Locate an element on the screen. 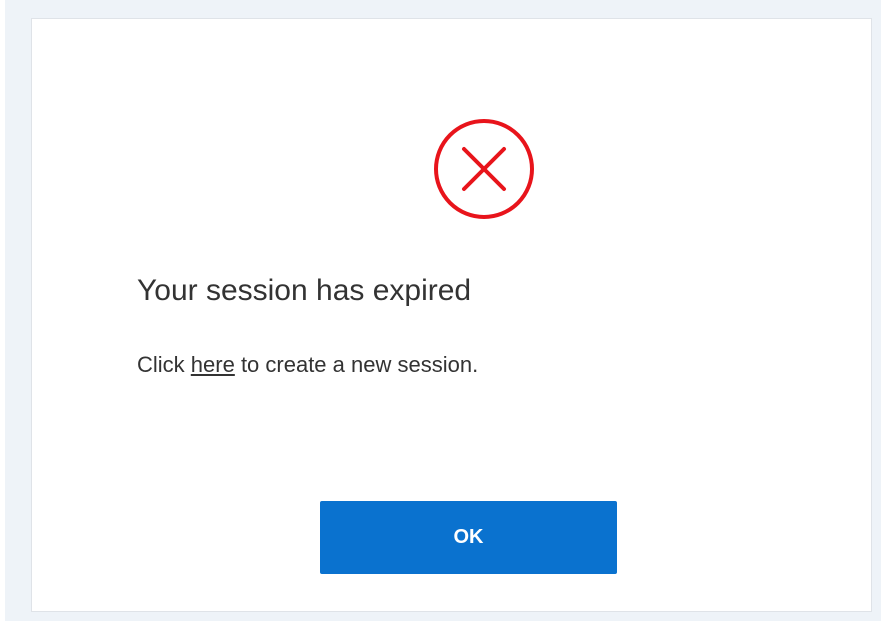 The image size is (881, 621). dialog-message: Click here to create a new session. is located at coordinates (307, 365).